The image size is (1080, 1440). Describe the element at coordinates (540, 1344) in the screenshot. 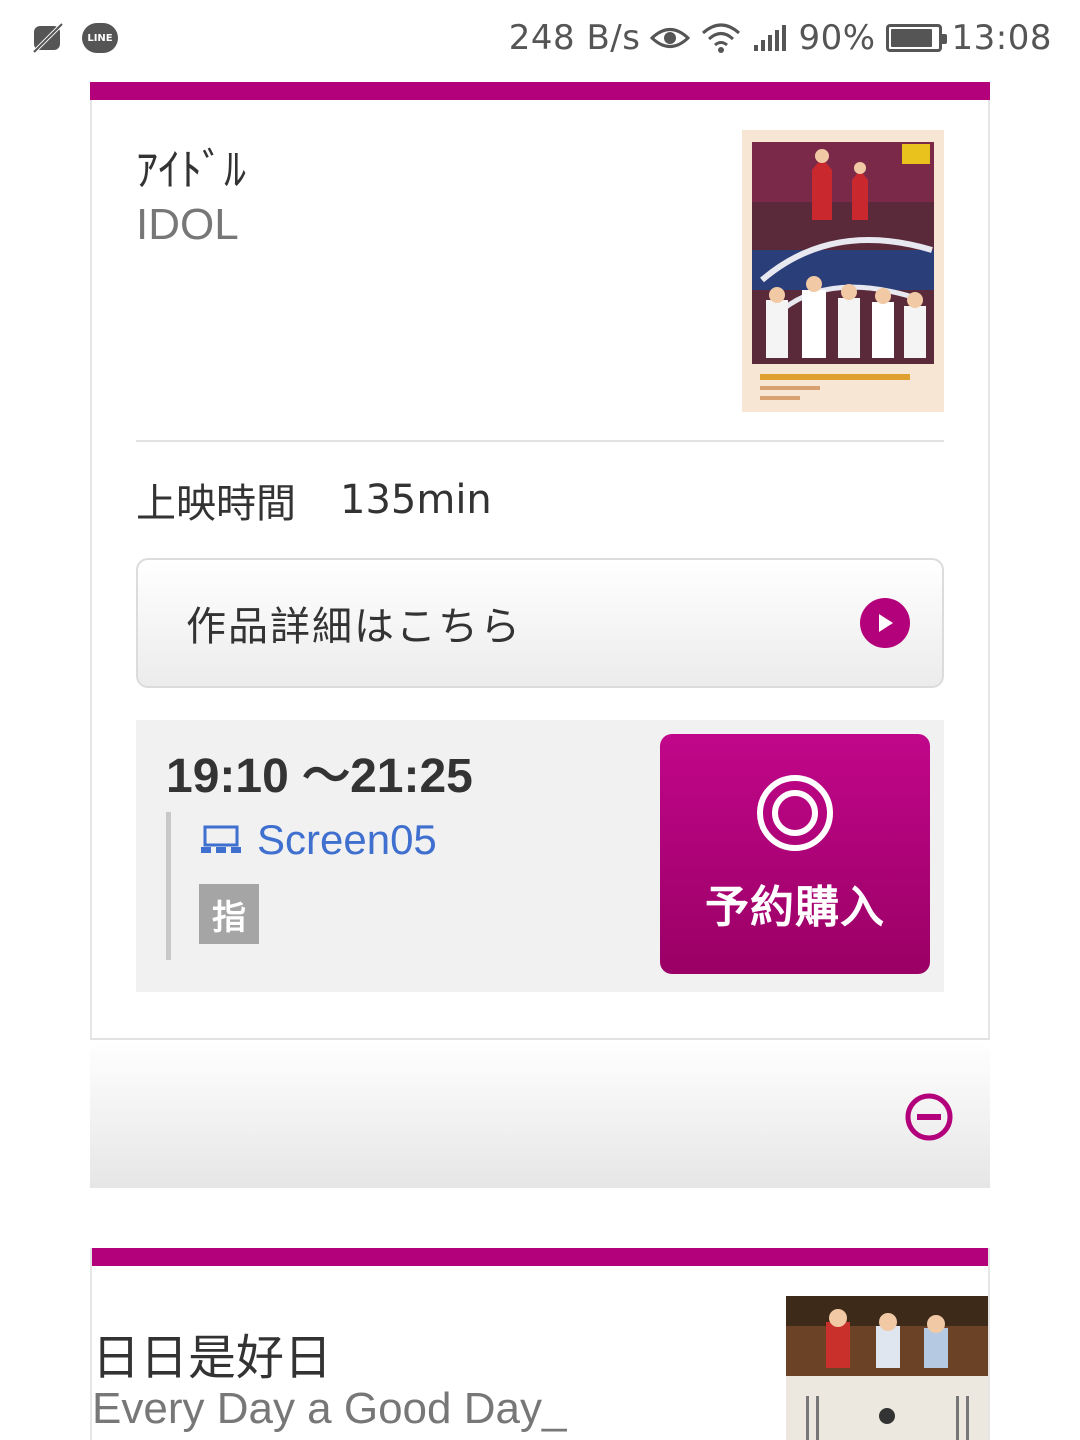

I see `movie-card: 日日是好日 Every Day a Good Day_` at that location.